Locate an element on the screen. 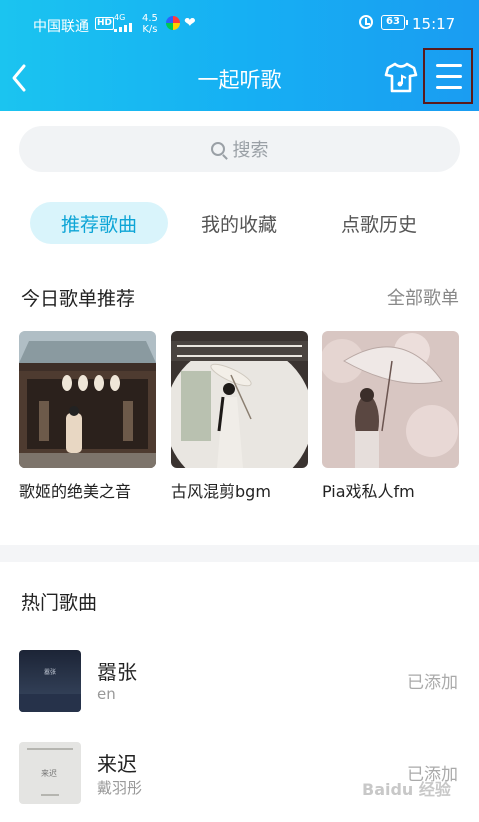 This screenshot has height=822, width=479. playlist-card: 古风混剪bgm is located at coordinates (239, 416).